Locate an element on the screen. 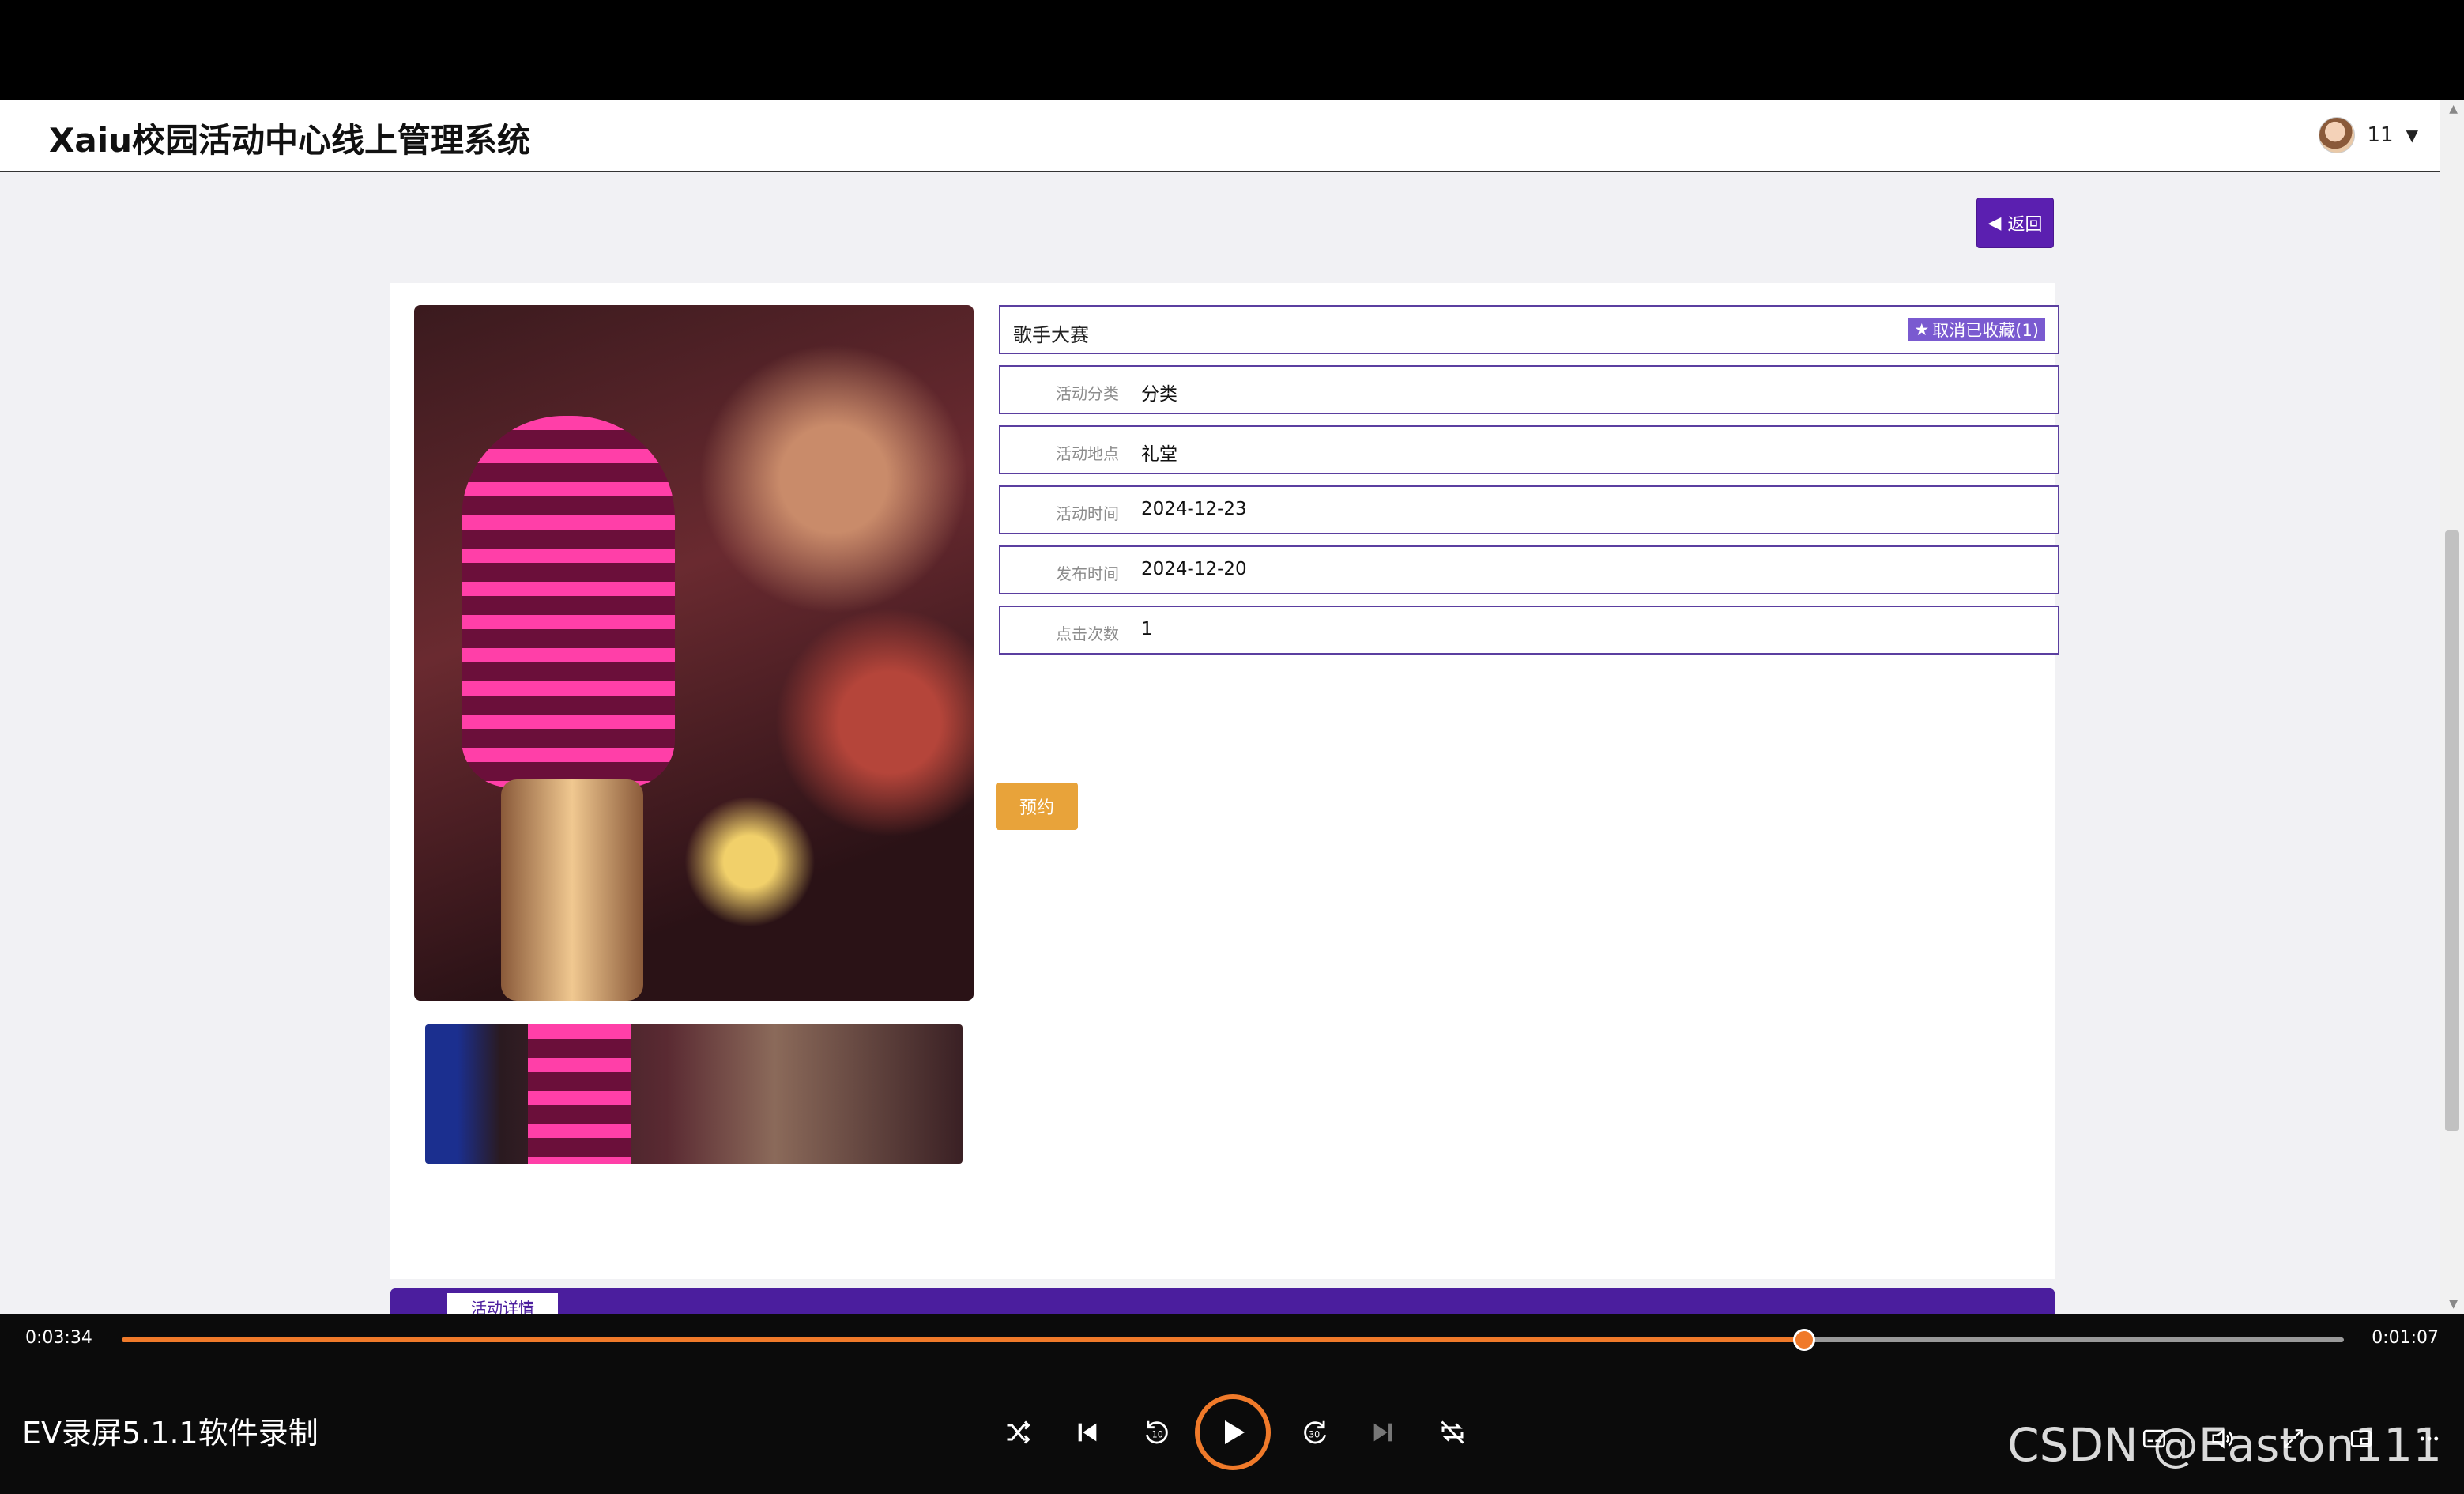 The height and width of the screenshot is (1494, 2464). seek-bar is located at coordinates (1233, 1340).